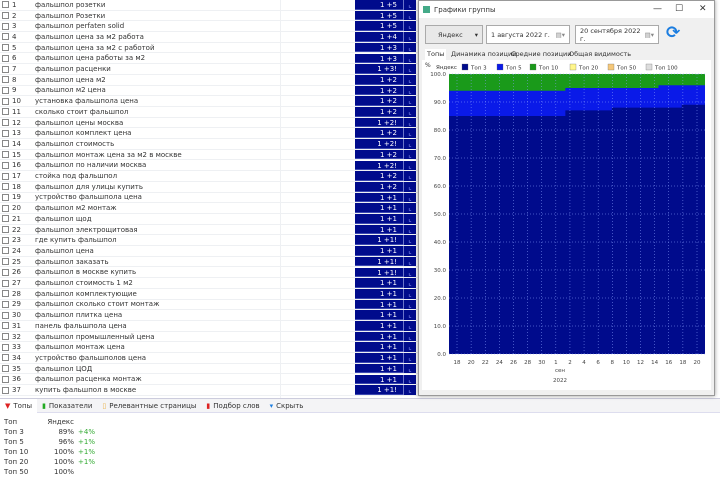 The image size is (720, 480). Describe the element at coordinates (210, 101) in the screenshot. I see `table-row: 10 установка фальшпола цена 1 +2 ⌞` at that location.